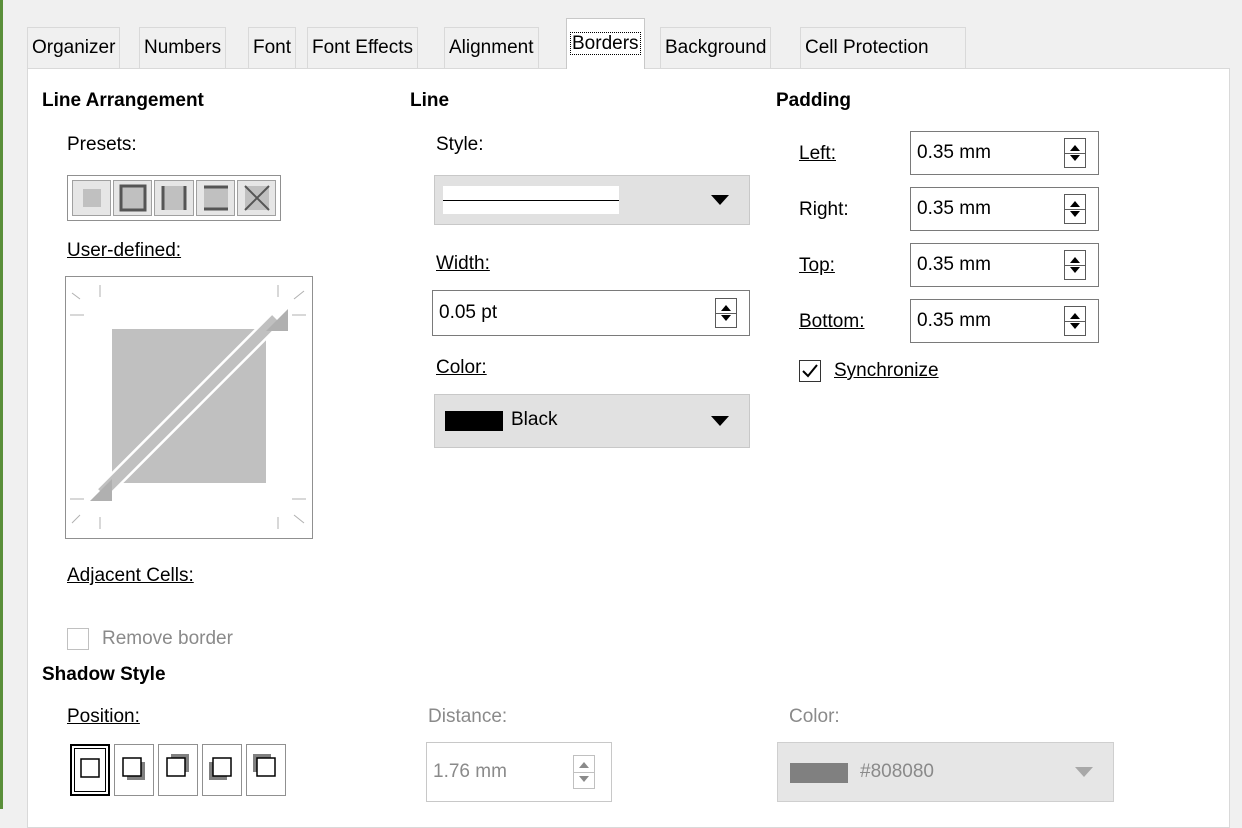 The image size is (1242, 828). I want to click on preset-outer-border-icon, so click(133, 198).